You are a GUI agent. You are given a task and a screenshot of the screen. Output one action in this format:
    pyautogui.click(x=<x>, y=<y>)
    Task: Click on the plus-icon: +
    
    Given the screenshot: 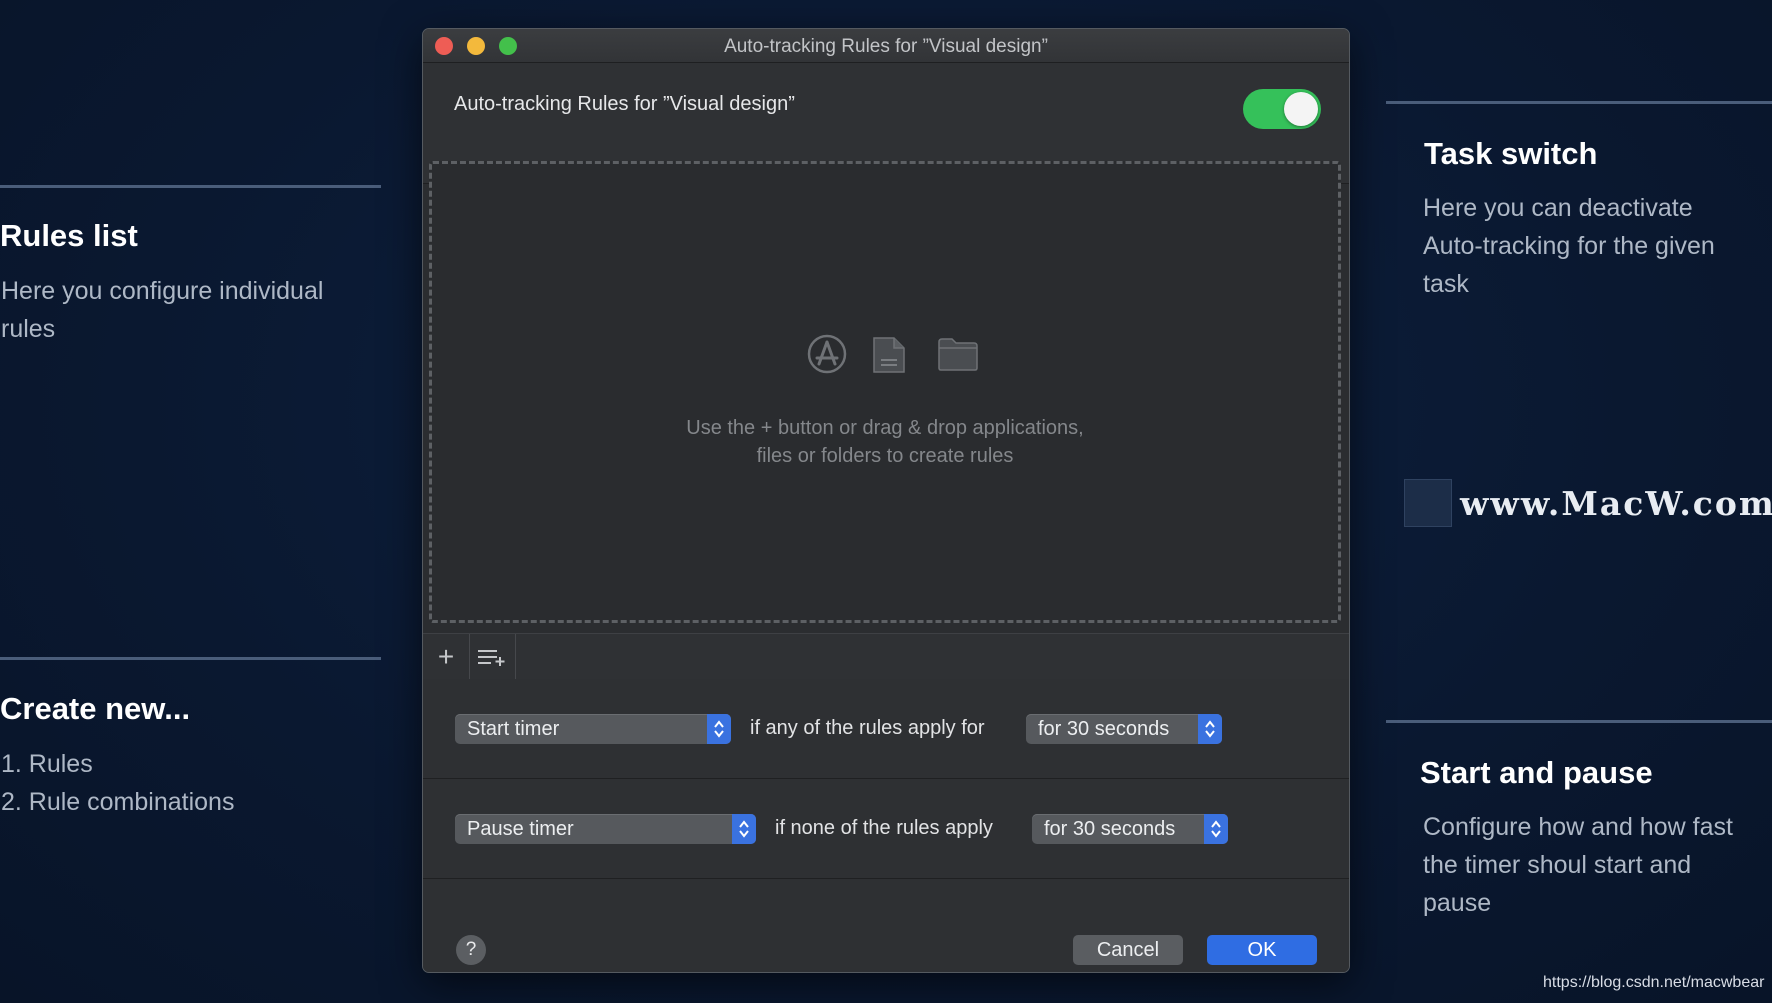 What is the action you would take?
    pyautogui.click(x=446, y=656)
    